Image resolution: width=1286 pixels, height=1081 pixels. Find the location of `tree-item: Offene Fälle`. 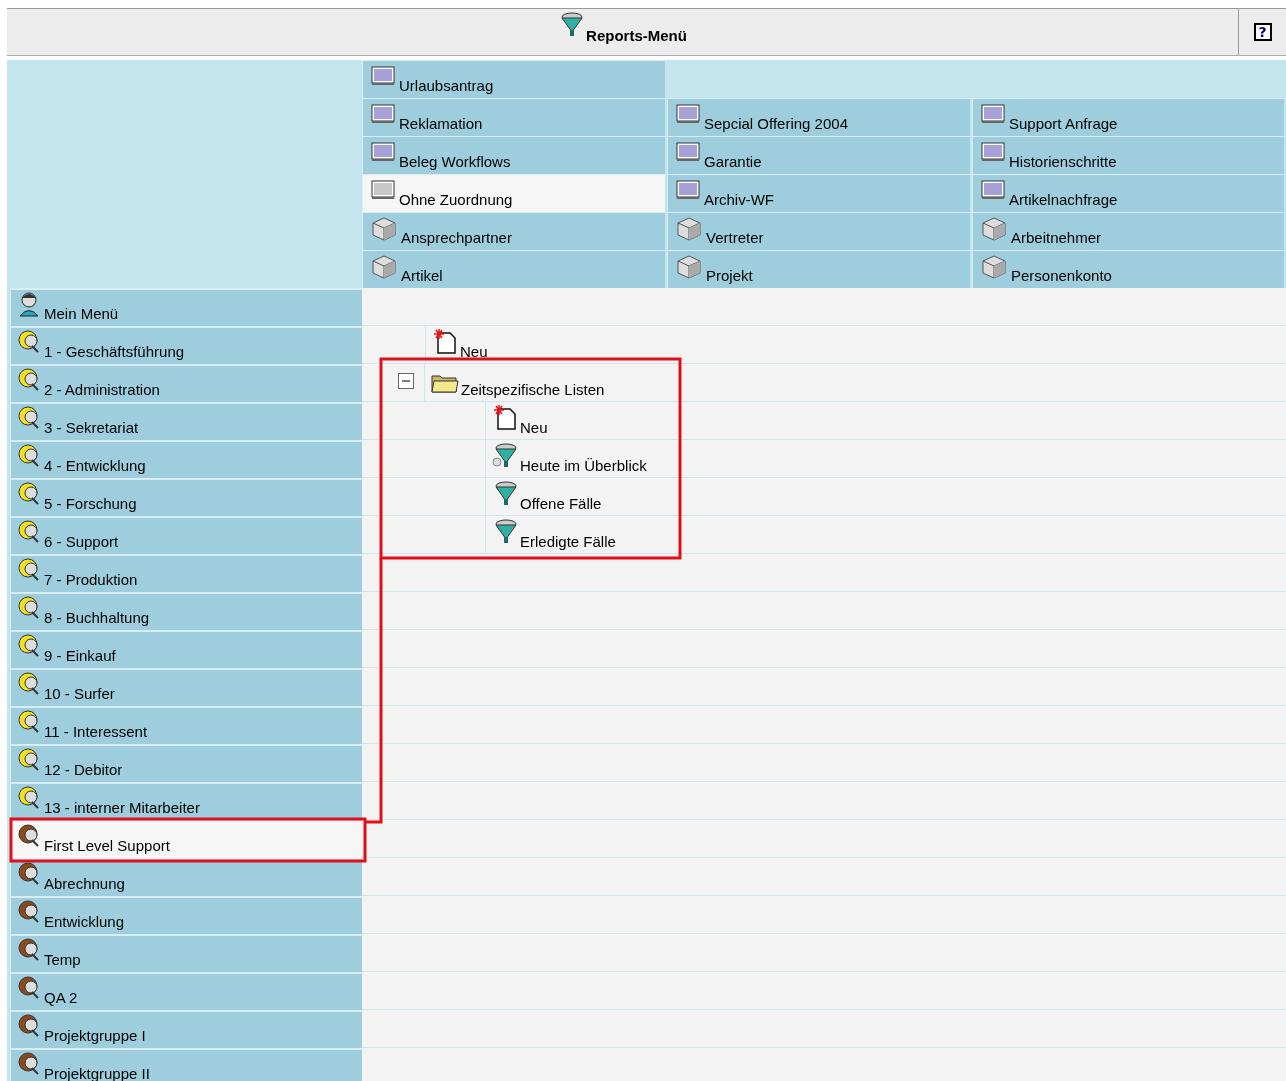

tree-item: Offene Fälle is located at coordinates (545, 497).